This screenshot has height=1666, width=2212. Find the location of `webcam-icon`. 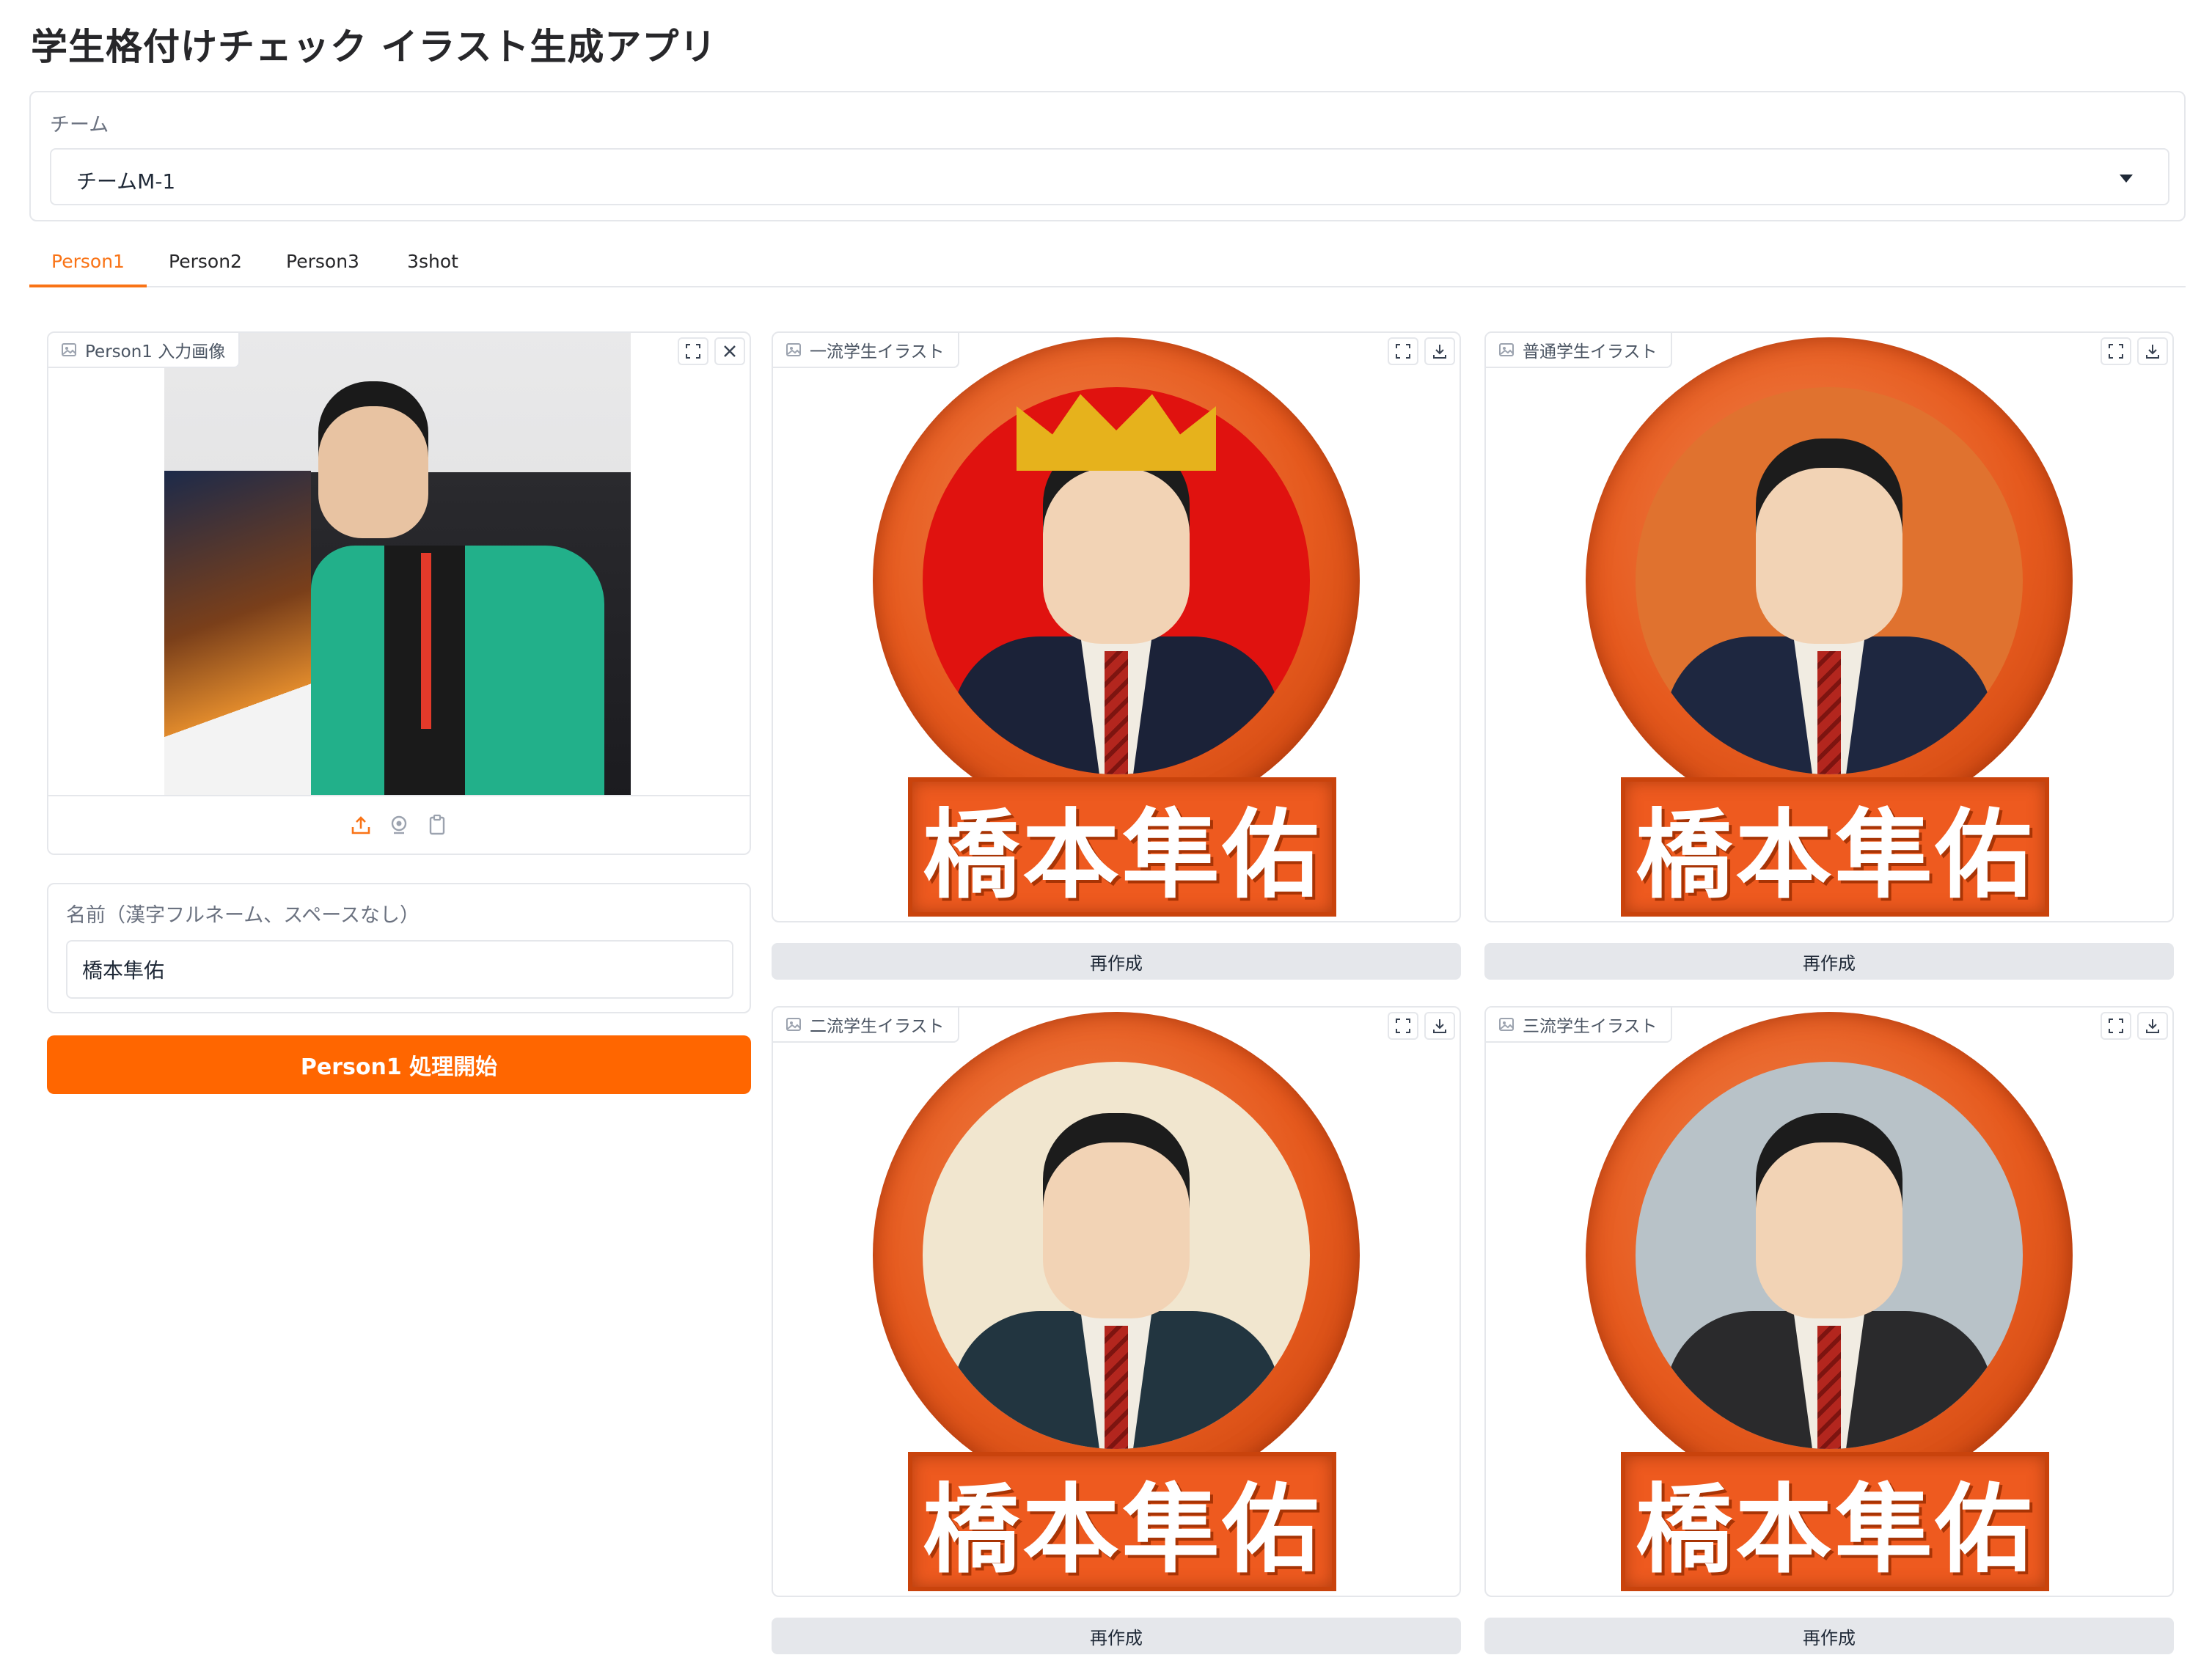

webcam-icon is located at coordinates (399, 825).